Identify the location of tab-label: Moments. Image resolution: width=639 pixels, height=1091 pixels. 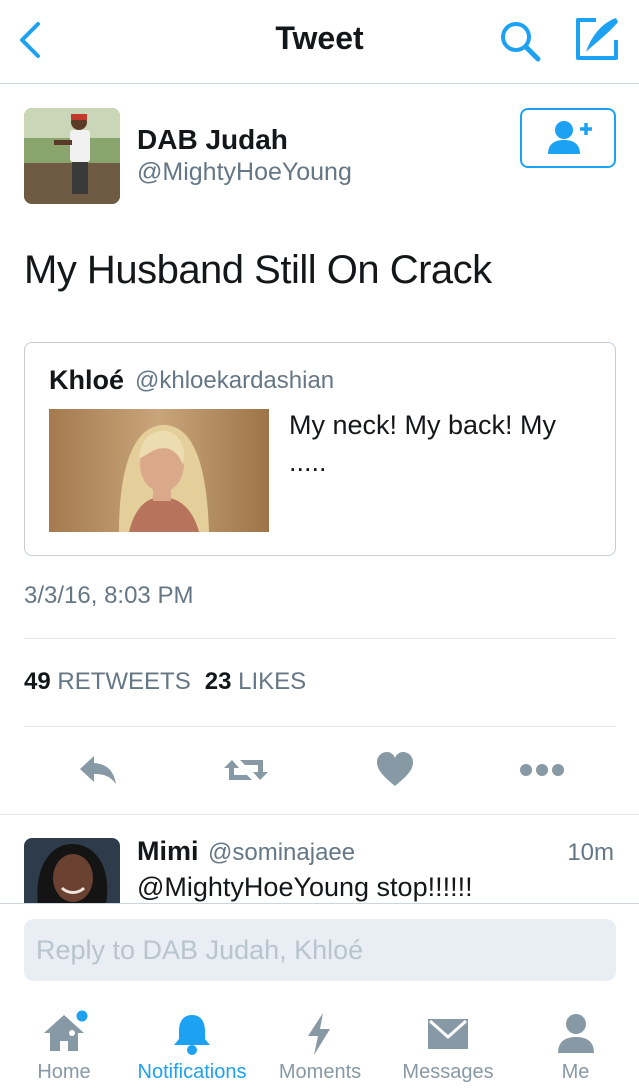
(320, 1072).